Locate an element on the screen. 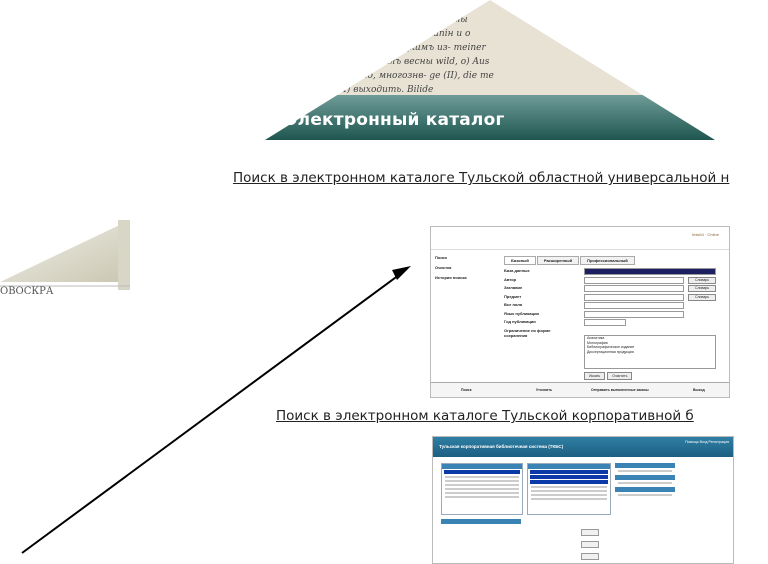 This screenshot has height=564, width=768. texture-line: ермапін и о is located at coordinates (443, 34).